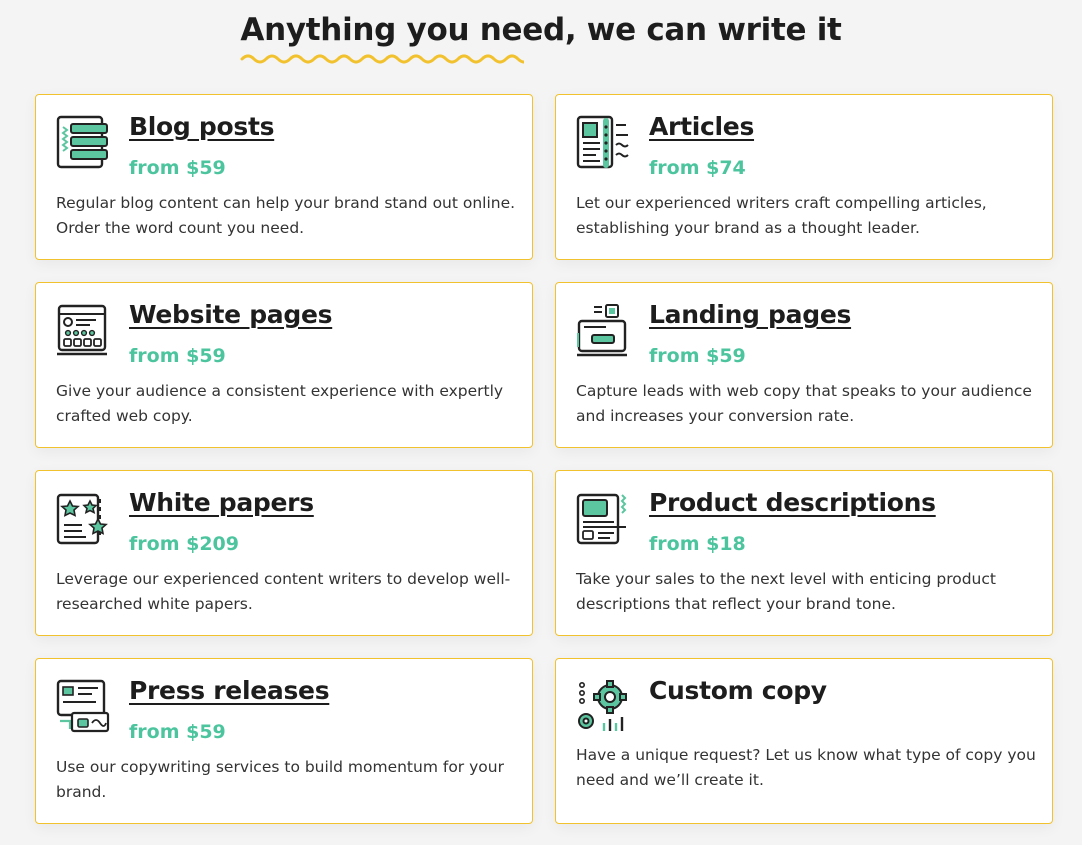 Image resolution: width=1082 pixels, height=845 pixels. I want to click on section-heading-text: Anything you need, we can write it, so click(541, 30).